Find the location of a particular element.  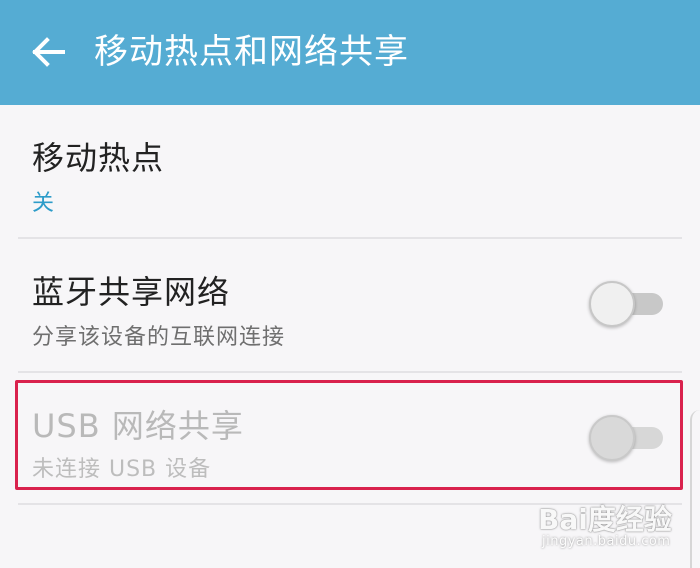

bluetooth-tethering-toggle is located at coordinates (626, 304).